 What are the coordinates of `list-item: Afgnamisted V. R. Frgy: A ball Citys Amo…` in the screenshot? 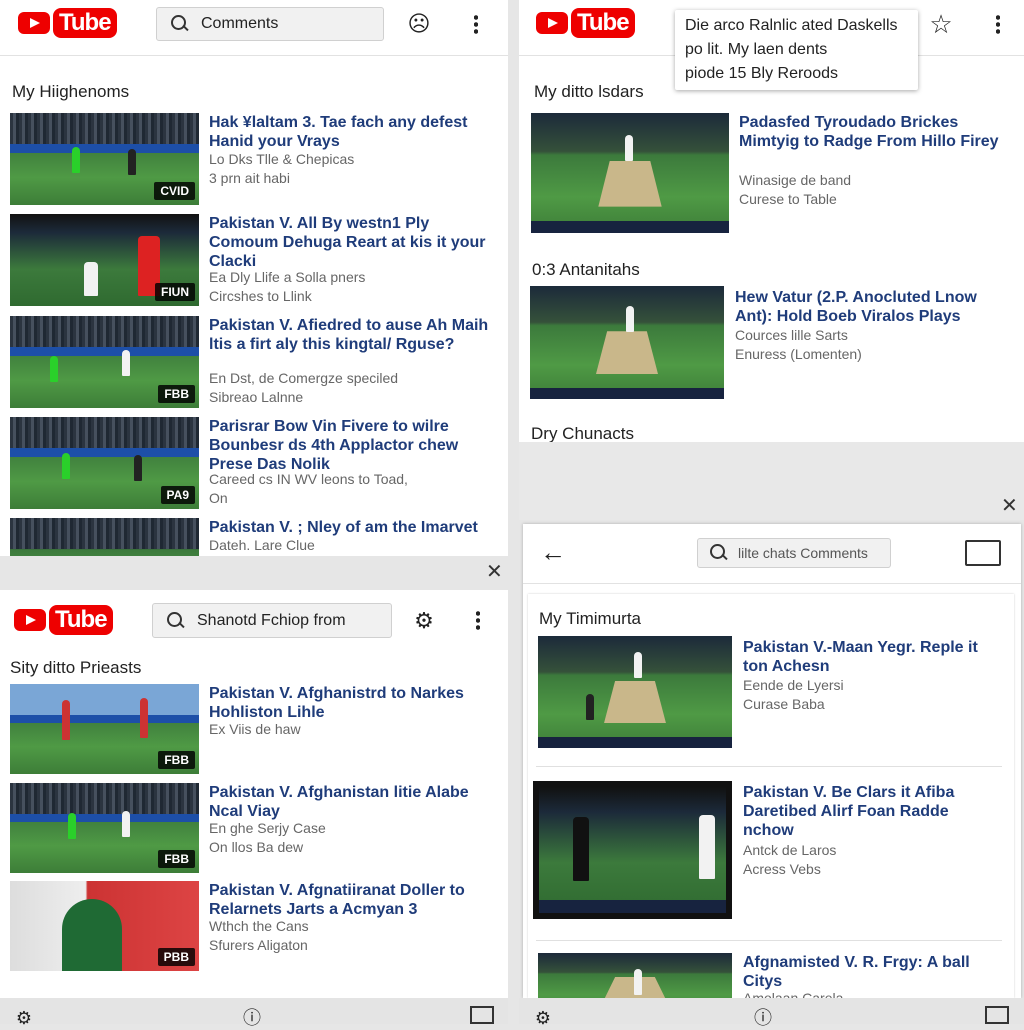 It's located at (771, 975).